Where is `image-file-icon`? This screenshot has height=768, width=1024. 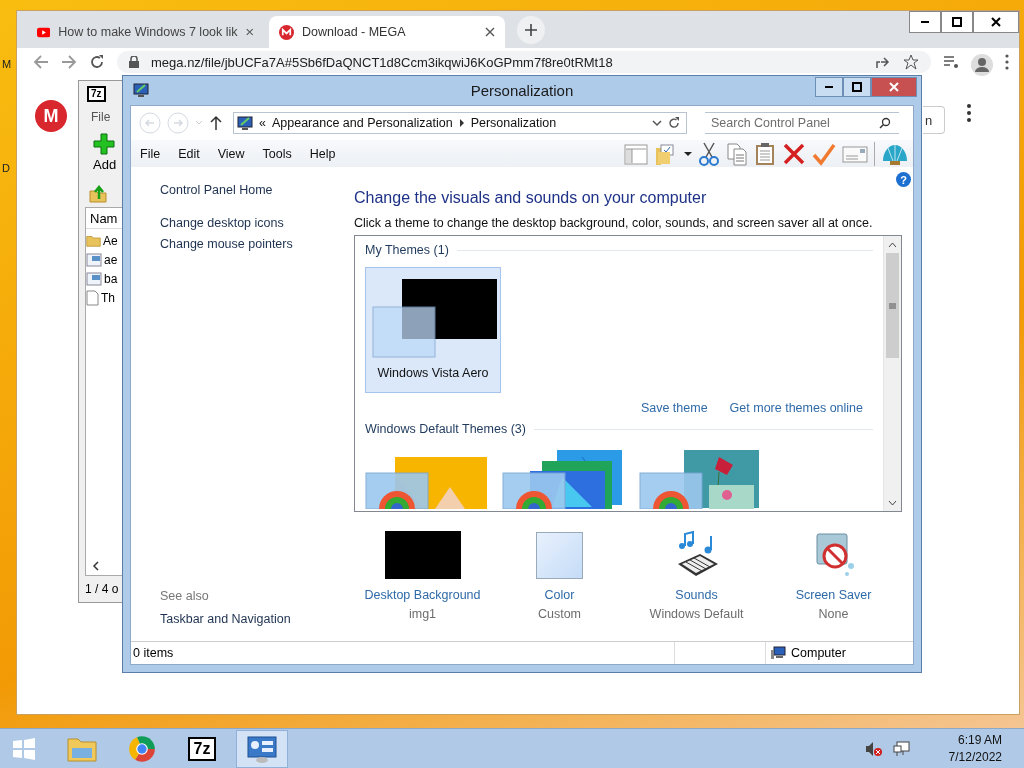
image-file-icon is located at coordinates (94, 259).